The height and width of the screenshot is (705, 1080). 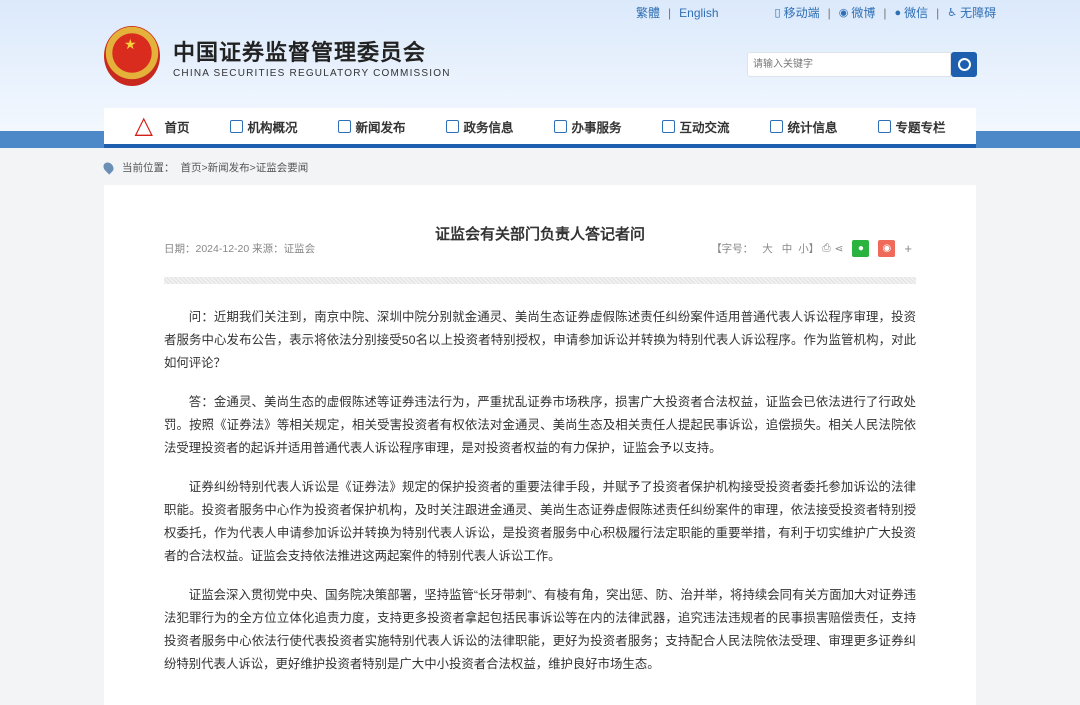 I want to click on nav-special-topics: 专题专栏, so click(x=912, y=126).